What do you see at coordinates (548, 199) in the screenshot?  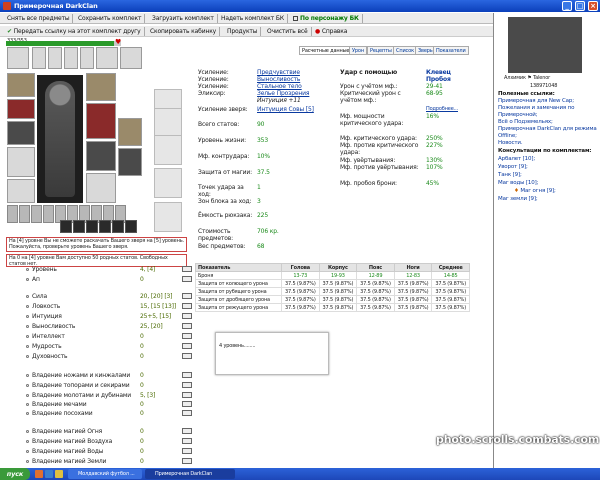 I see `consult-earth-mage: Маг земли [9];` at bounding box center [548, 199].